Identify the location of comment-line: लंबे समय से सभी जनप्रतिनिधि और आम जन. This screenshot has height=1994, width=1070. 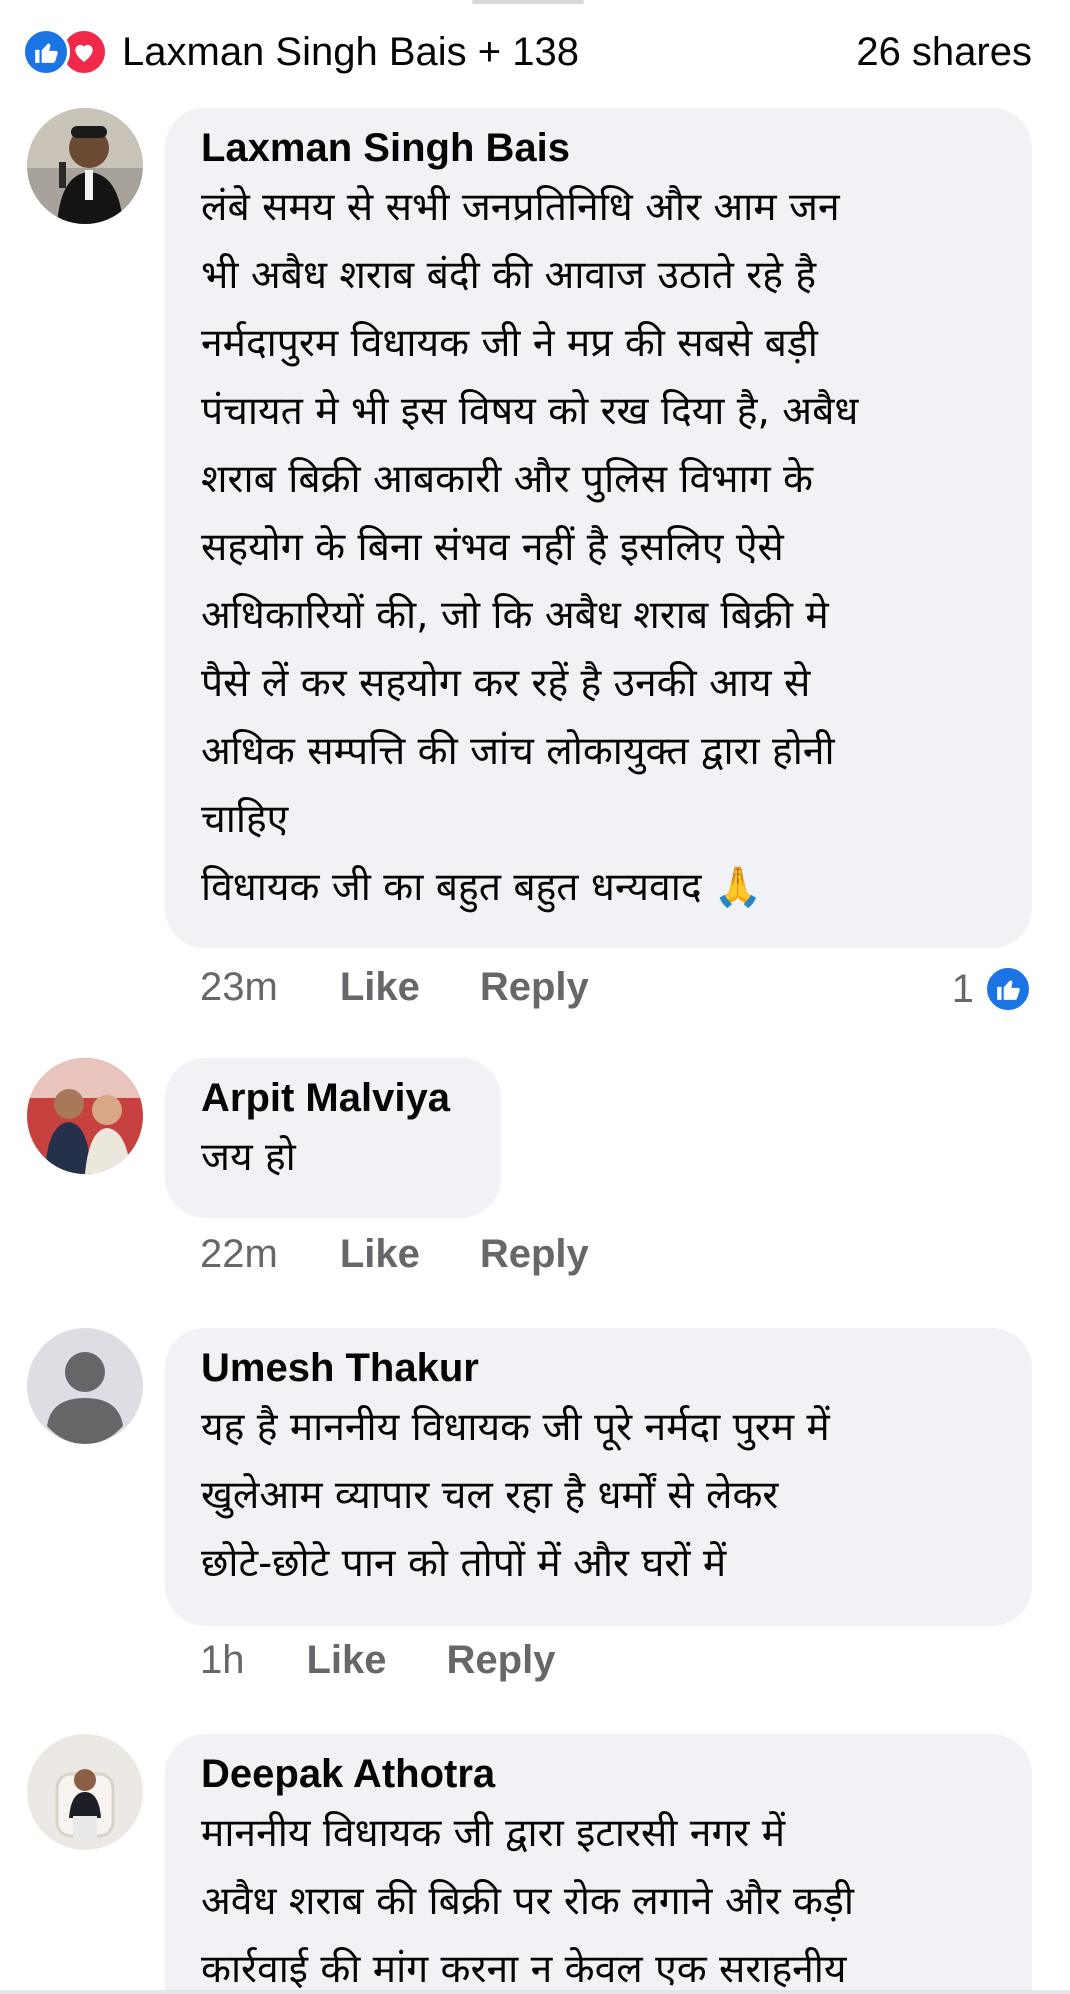
(520, 207).